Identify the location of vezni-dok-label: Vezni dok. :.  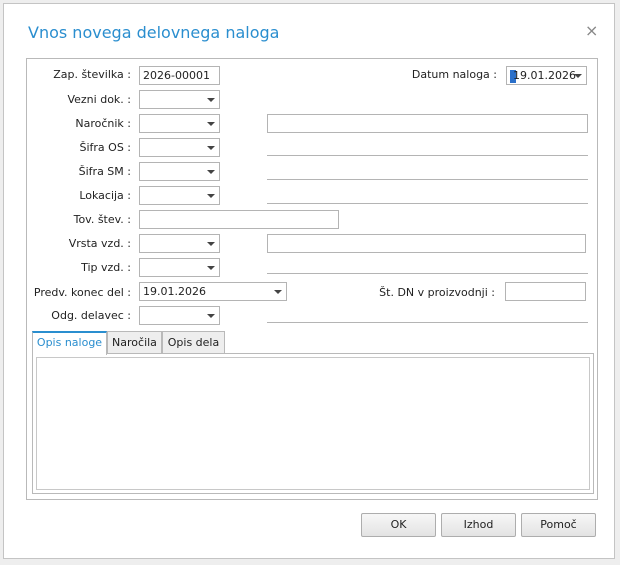
(99, 99).